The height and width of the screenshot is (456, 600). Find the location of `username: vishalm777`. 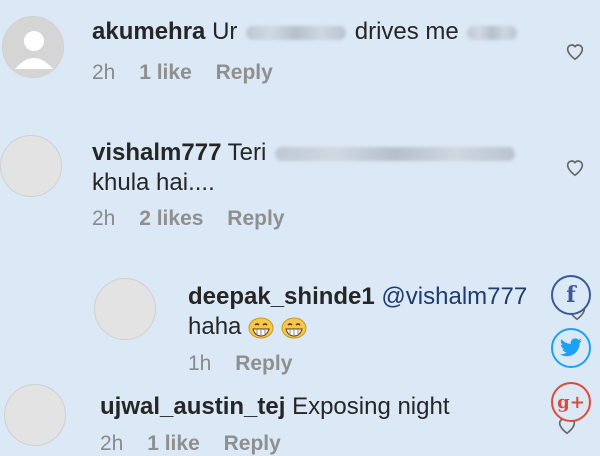

username: vishalm777 is located at coordinates (156, 152).